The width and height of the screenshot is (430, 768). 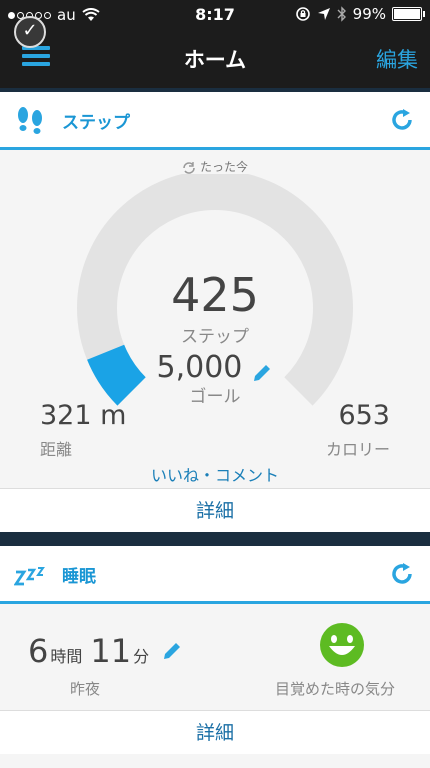 I want to click on last-updated: たった今, so click(x=215, y=166).